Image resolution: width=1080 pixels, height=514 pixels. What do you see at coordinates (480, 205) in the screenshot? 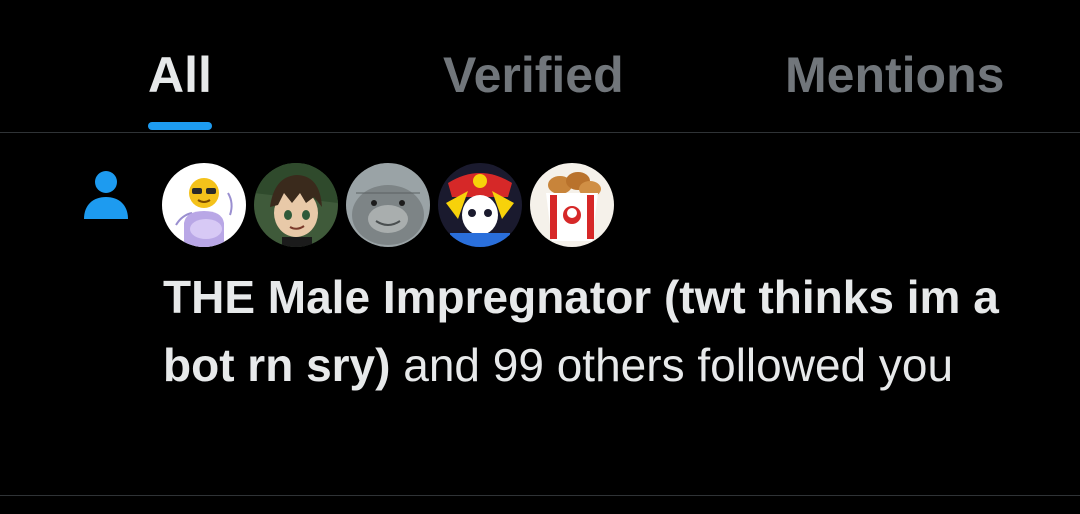
I see `cartoon-avatar` at bounding box center [480, 205].